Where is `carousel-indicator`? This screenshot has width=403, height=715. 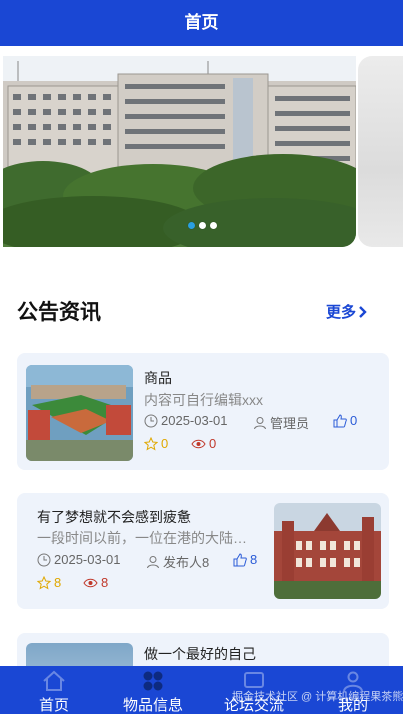
carousel-indicator is located at coordinates (202, 225).